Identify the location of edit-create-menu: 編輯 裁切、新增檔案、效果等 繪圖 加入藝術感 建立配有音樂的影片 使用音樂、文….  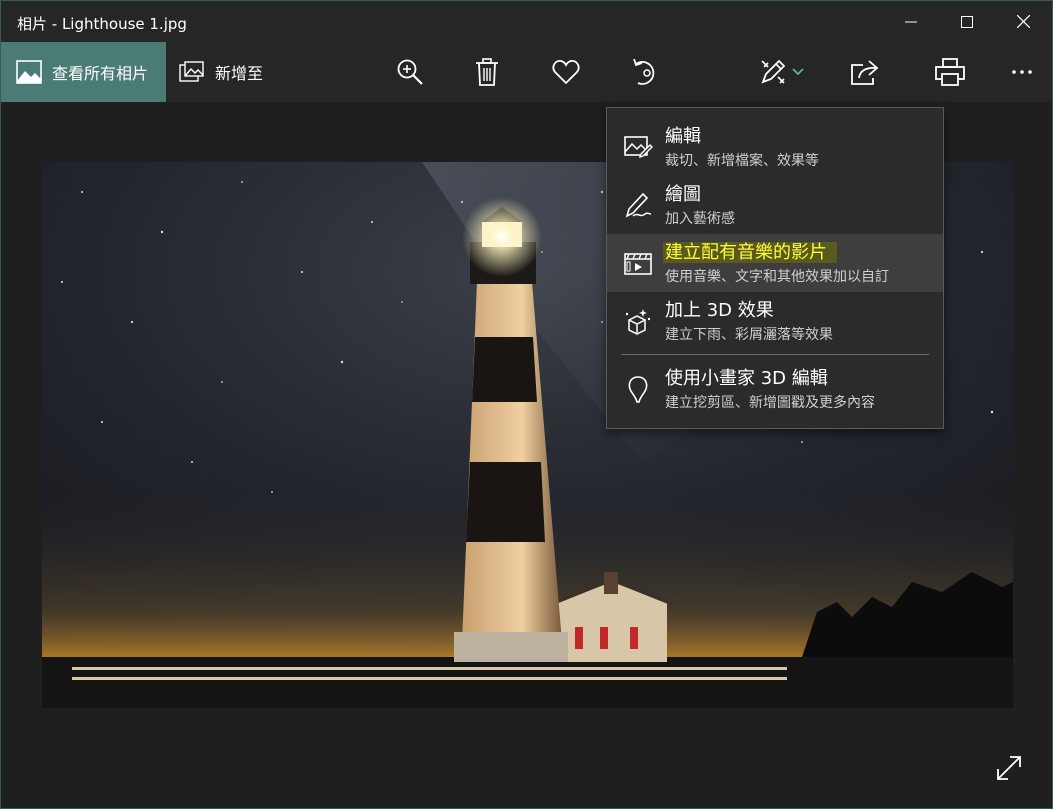
(775, 268).